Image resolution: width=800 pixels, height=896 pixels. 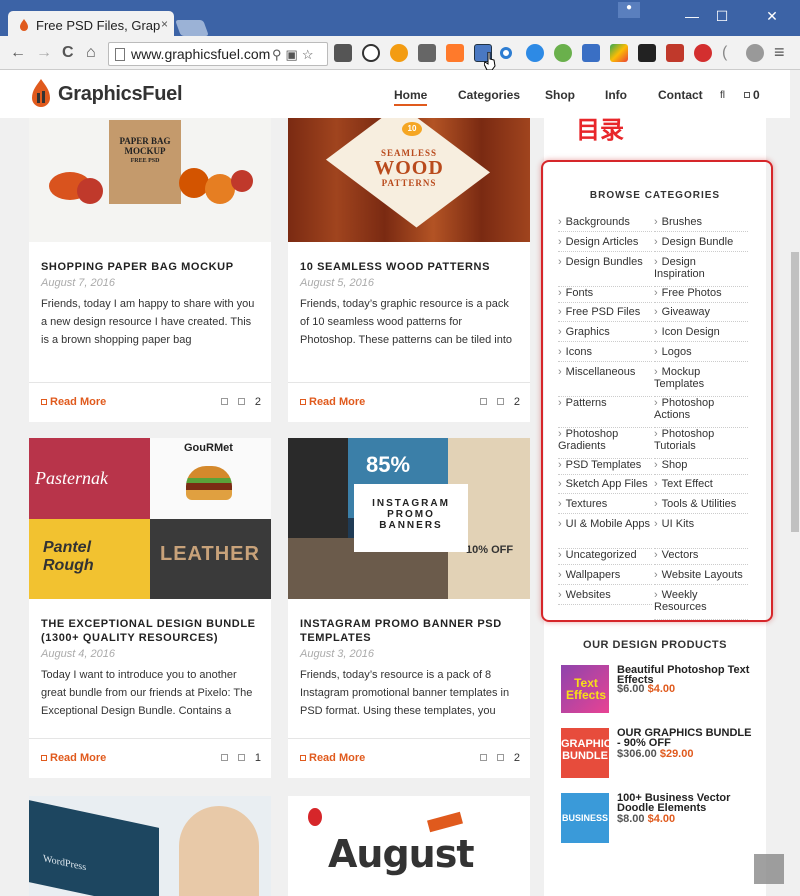 I want to click on category-link: Tools & Utilities, so click(x=701, y=506).